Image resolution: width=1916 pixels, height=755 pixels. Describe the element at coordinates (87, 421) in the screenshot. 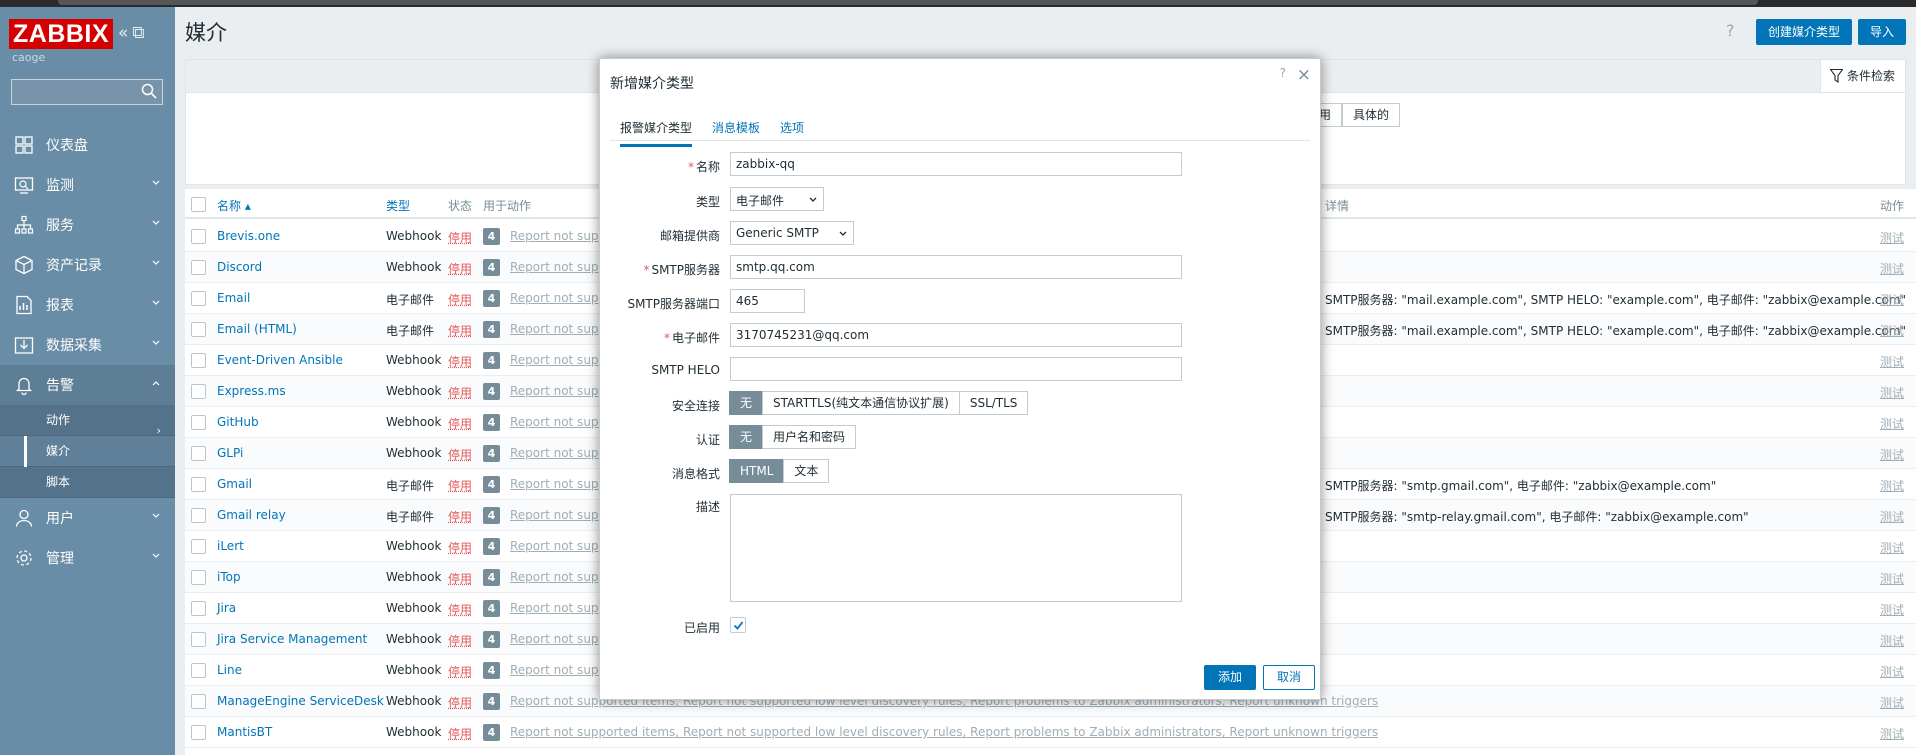

I see `subnav-actions: 动作 ›` at that location.